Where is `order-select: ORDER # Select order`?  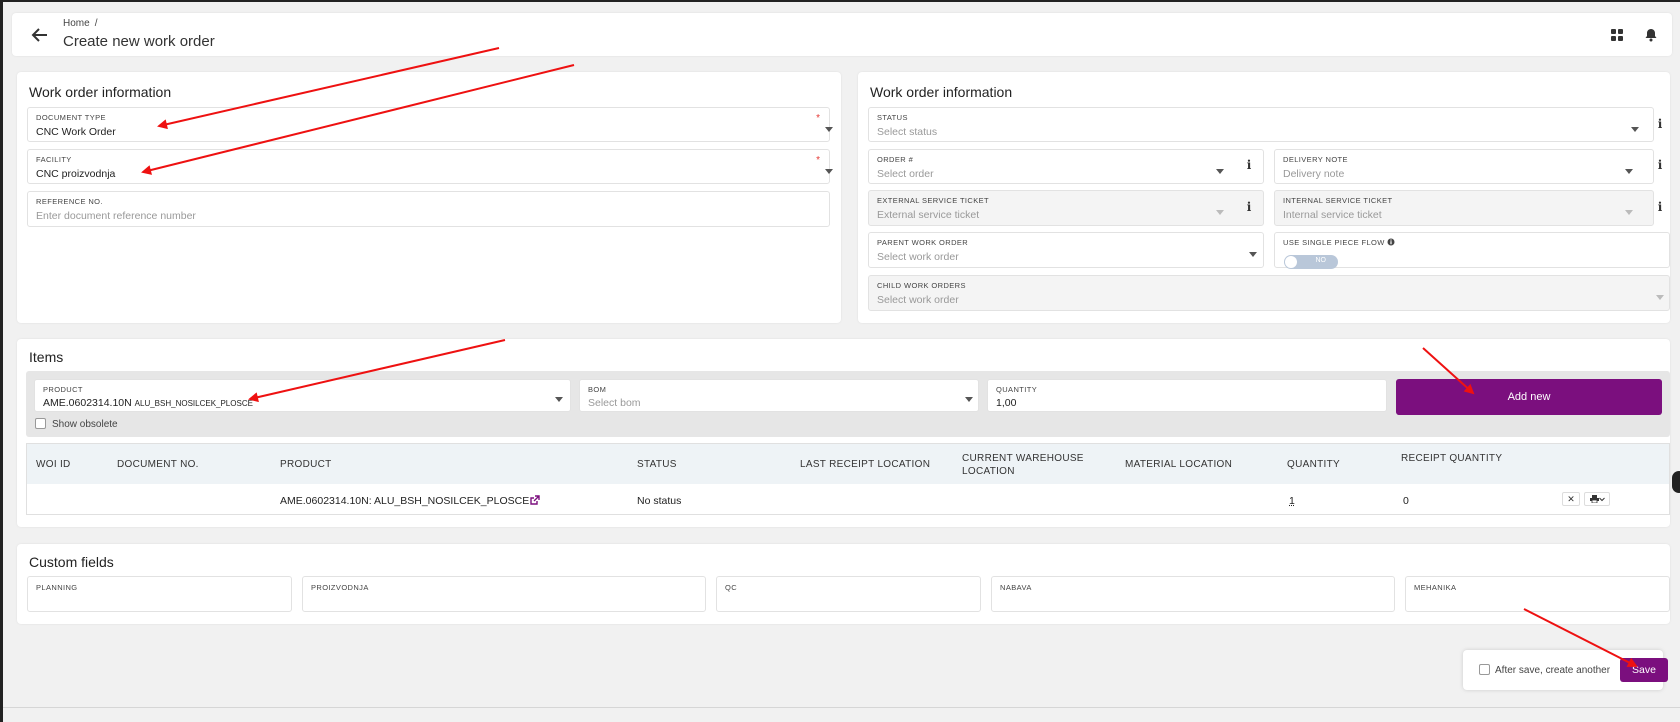 order-select: ORDER # Select order is located at coordinates (1066, 166).